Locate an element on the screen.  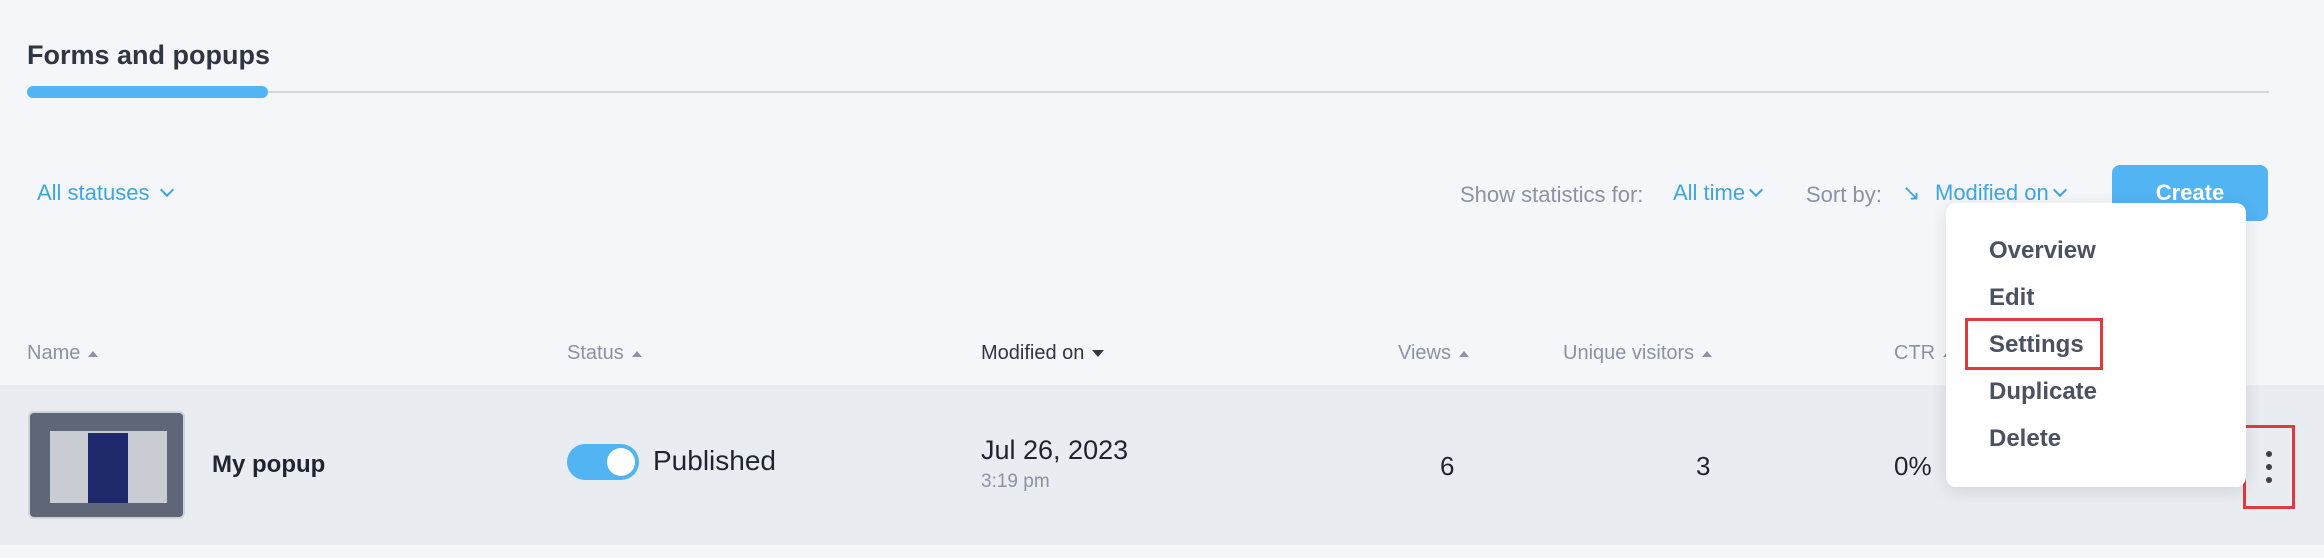
sort-label: Sort by: is located at coordinates (1844, 194).